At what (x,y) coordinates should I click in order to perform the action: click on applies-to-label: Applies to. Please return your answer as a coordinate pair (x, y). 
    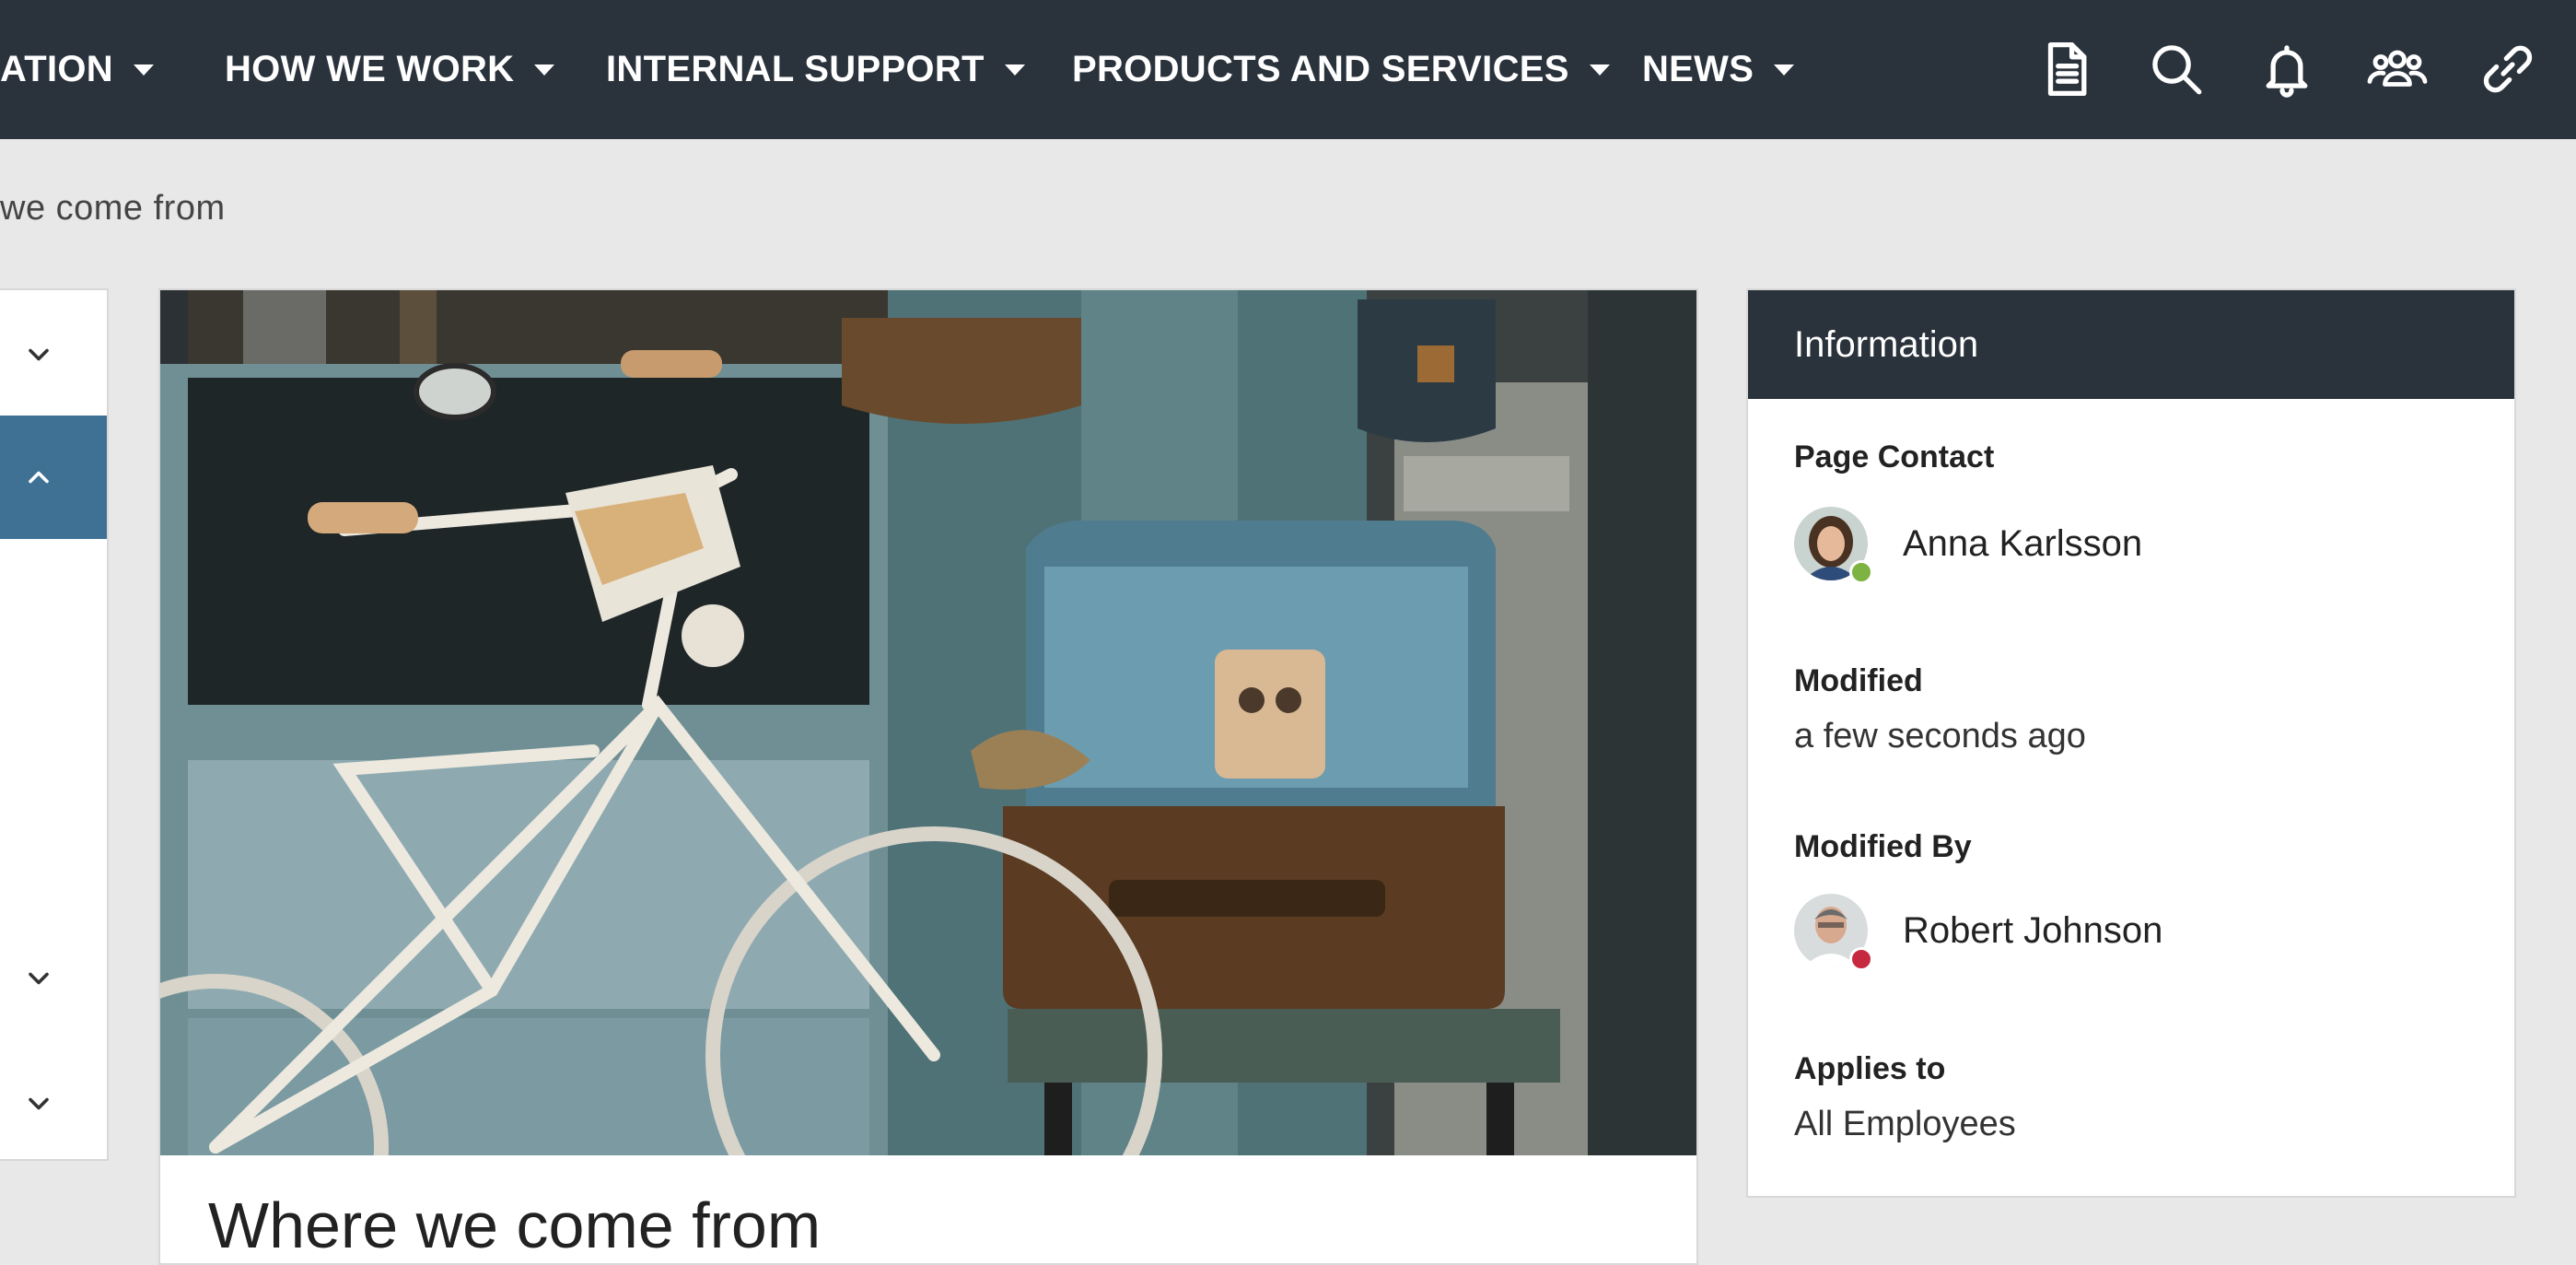
    Looking at the image, I should click on (1870, 1068).